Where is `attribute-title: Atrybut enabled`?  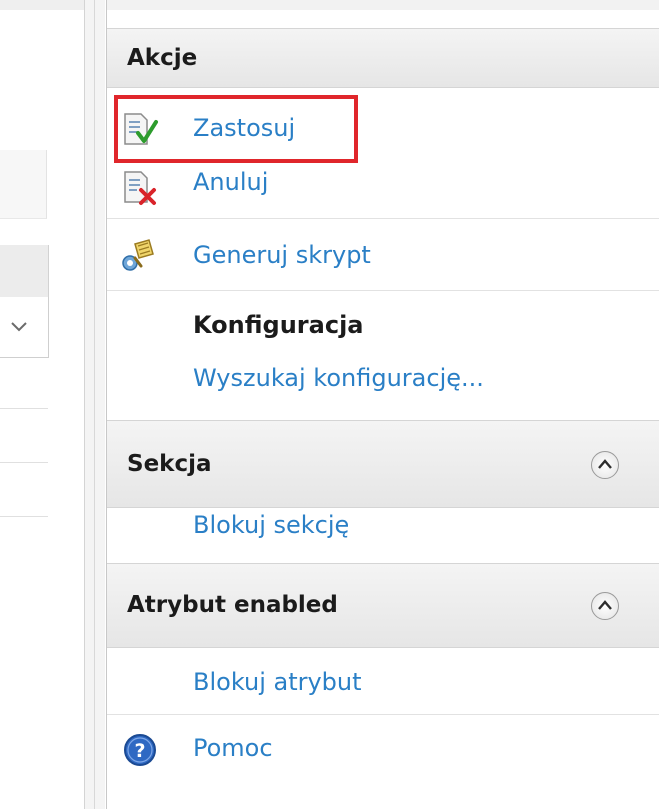
attribute-title: Atrybut enabled is located at coordinates (232, 605).